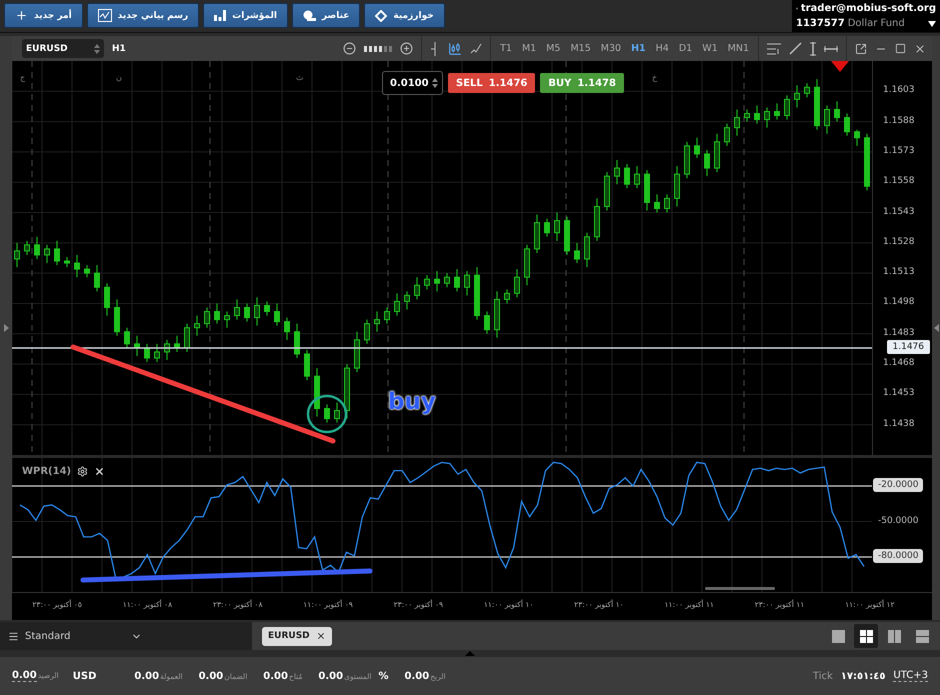  What do you see at coordinates (13, 636) in the screenshot?
I see `menu-icon` at bounding box center [13, 636].